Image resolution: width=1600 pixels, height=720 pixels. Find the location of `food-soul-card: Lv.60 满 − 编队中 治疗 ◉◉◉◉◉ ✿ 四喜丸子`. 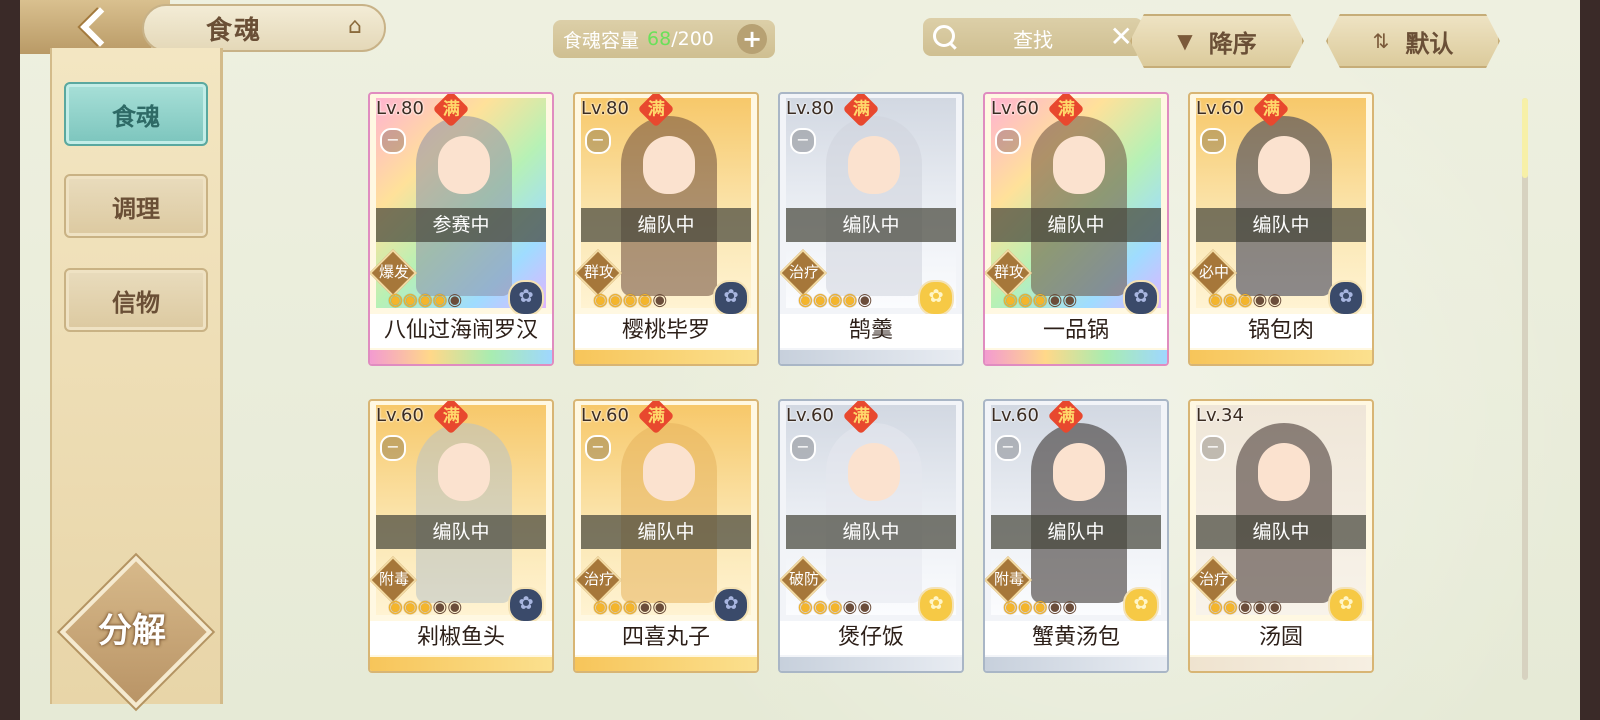

food-soul-card: Lv.60 满 − 编队中 治疗 ◉◉◉◉◉ ✿ 四喜丸子 is located at coordinates (666, 536).